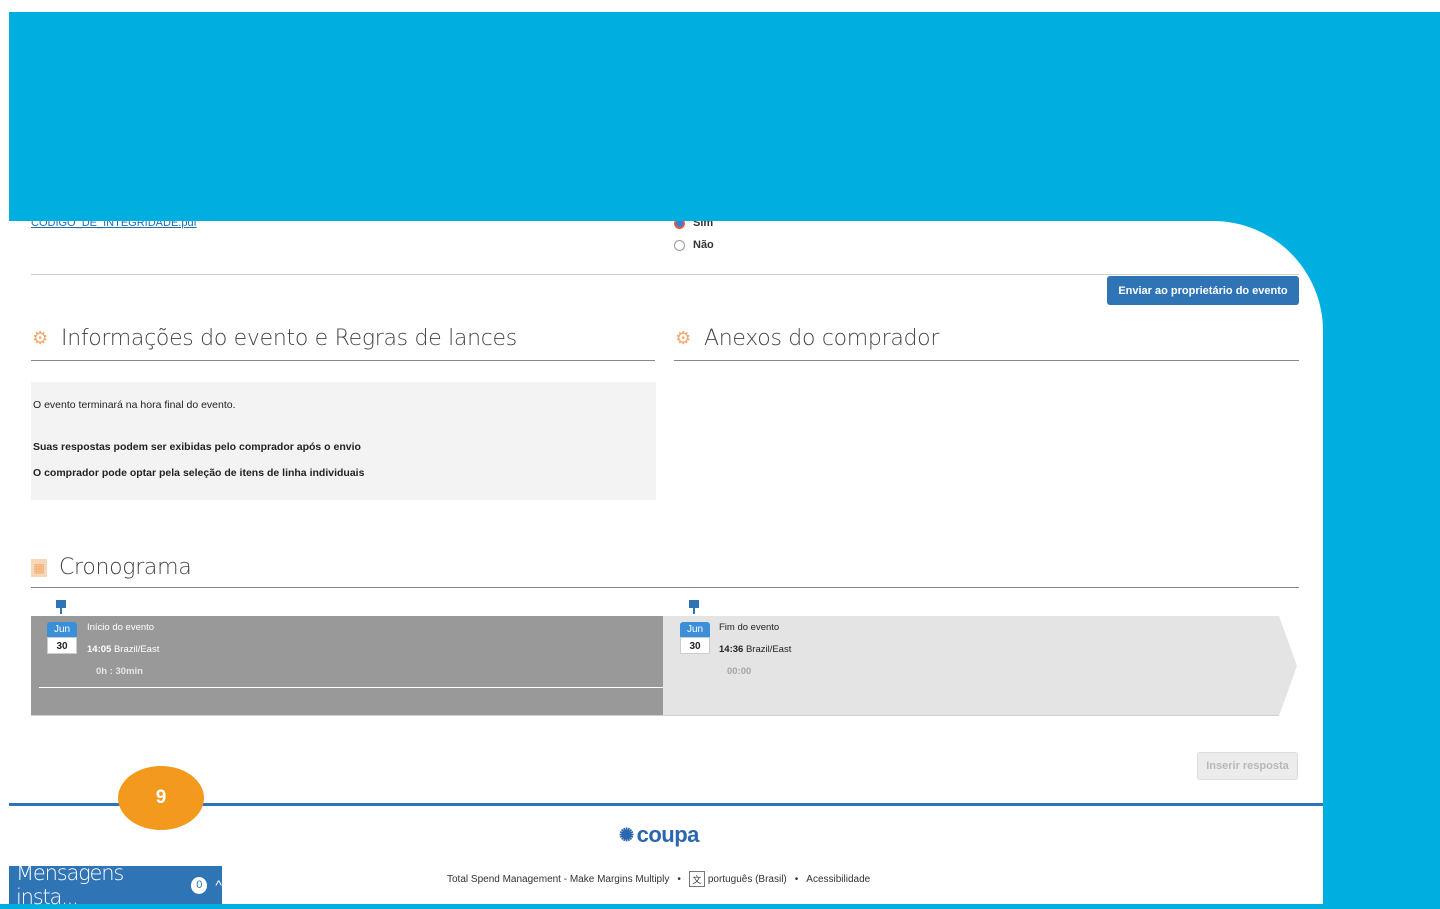 The image size is (1440, 909). Describe the element at coordinates (703, 225) in the screenshot. I see `radio-yes-label: Sim` at that location.